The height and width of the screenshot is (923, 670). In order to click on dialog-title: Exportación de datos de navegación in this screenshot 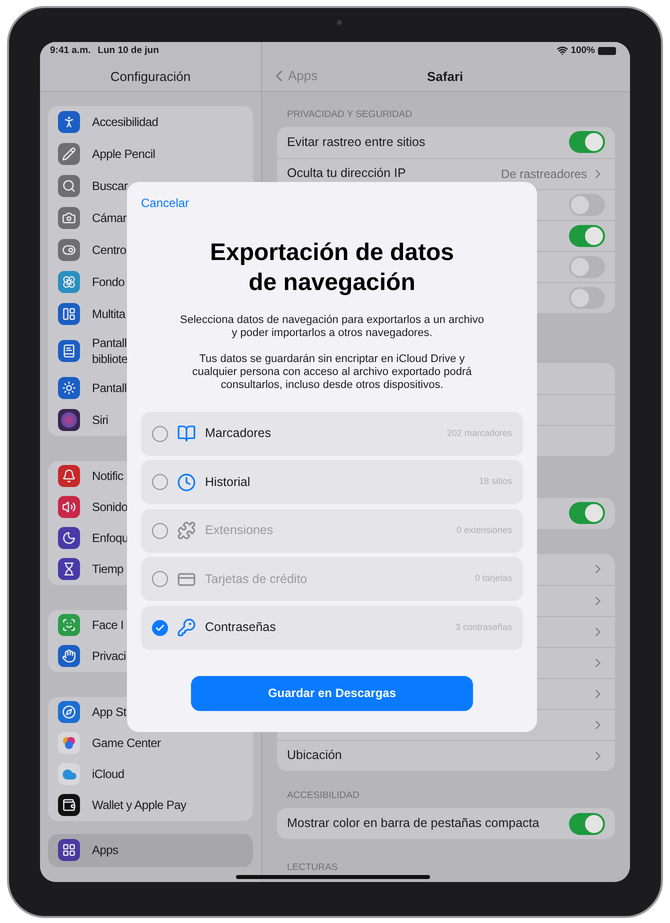, I will do `click(332, 268)`.